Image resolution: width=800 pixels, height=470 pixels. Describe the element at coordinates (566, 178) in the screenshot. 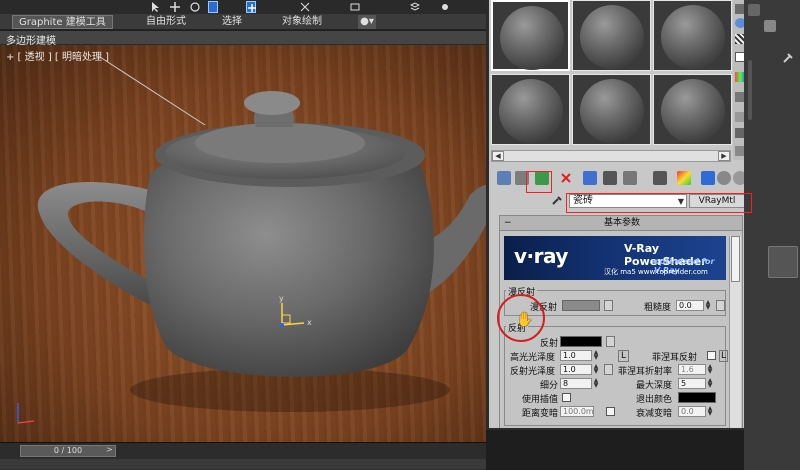

I see `delete-icon` at that location.